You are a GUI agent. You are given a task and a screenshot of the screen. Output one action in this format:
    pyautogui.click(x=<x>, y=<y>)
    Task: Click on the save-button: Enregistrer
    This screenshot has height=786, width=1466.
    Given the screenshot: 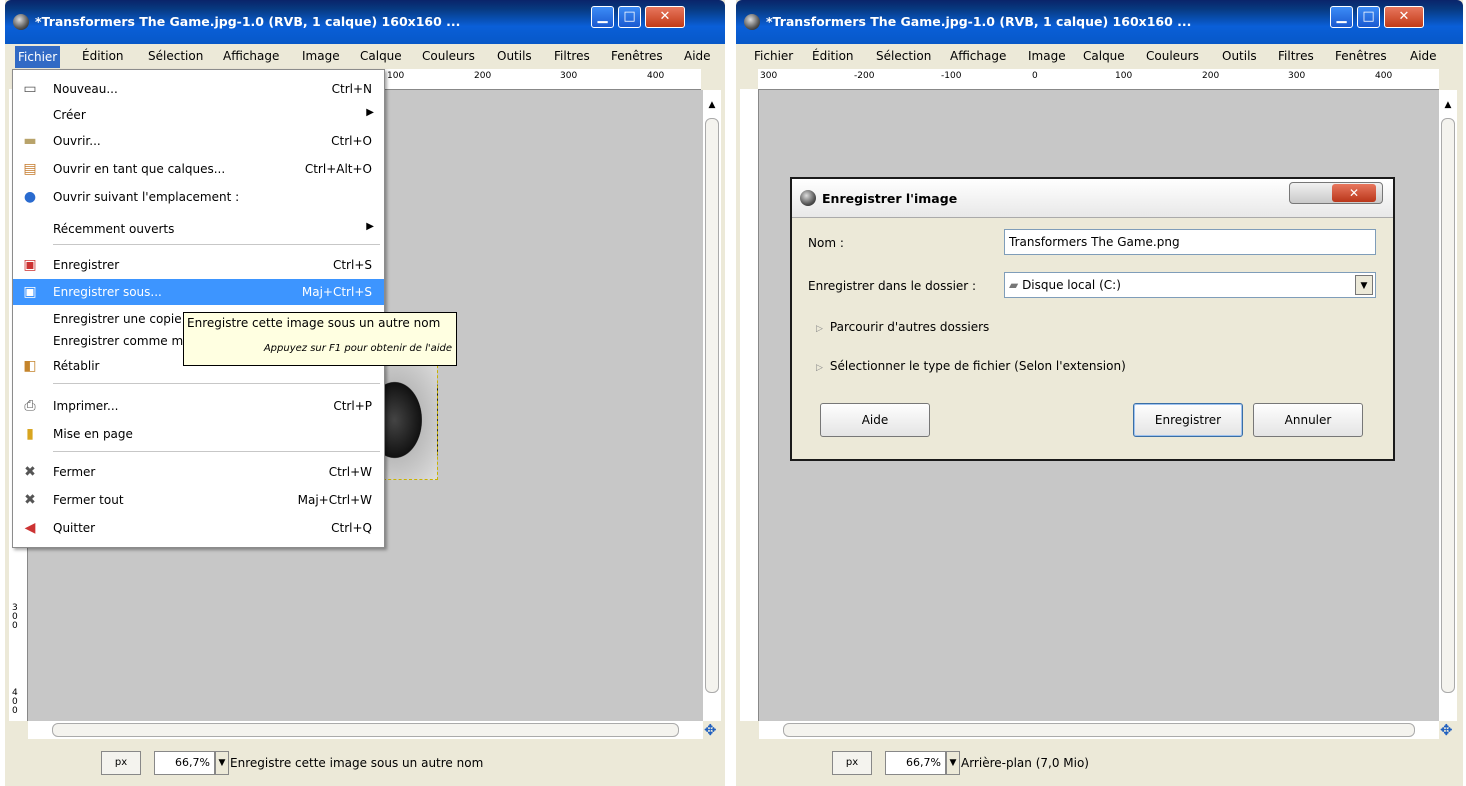 What is the action you would take?
    pyautogui.click(x=1188, y=420)
    